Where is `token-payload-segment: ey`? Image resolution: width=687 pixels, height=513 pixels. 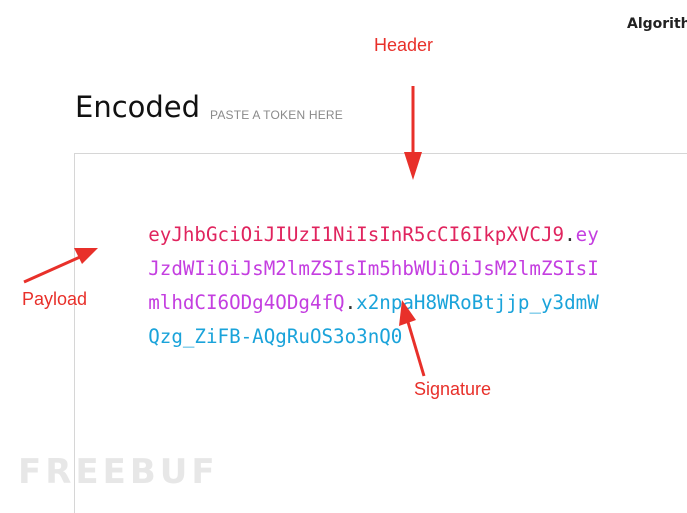
token-payload-segment: ey is located at coordinates (587, 234).